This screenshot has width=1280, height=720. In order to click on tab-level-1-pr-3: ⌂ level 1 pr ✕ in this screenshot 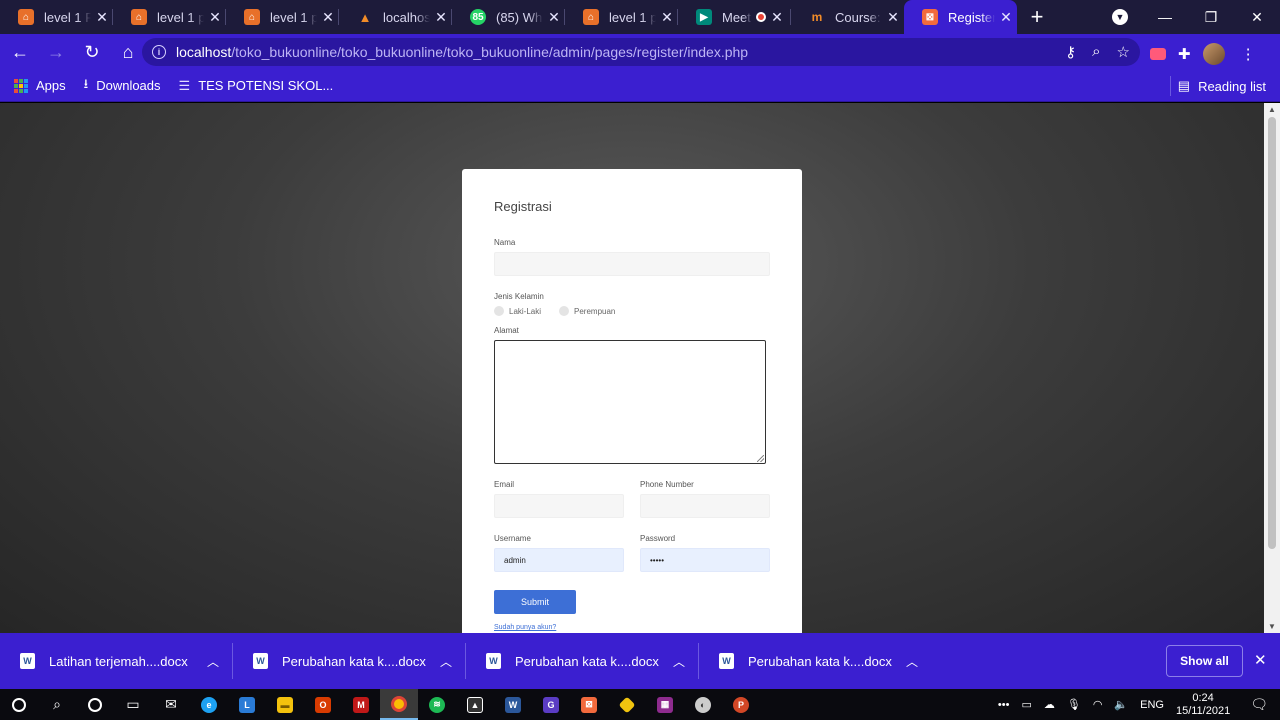, I will do `click(621, 17)`.